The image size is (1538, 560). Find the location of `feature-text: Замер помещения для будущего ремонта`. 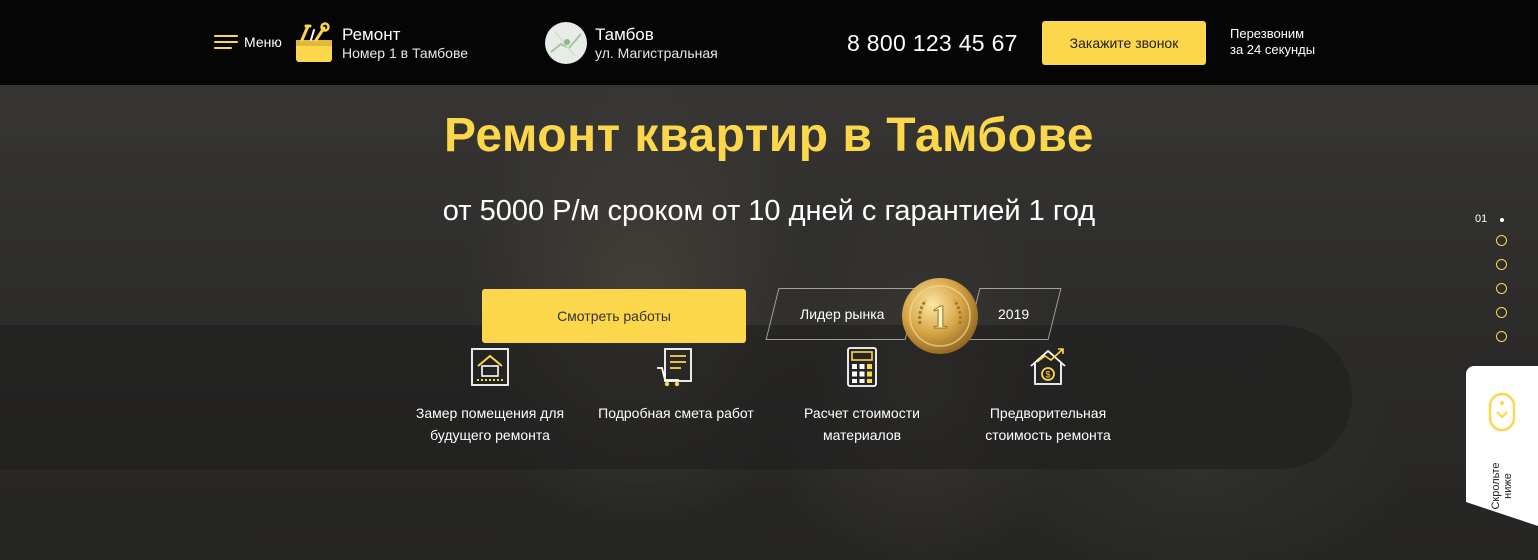

feature-text: Замер помещения для будущего ремонта is located at coordinates (490, 424).